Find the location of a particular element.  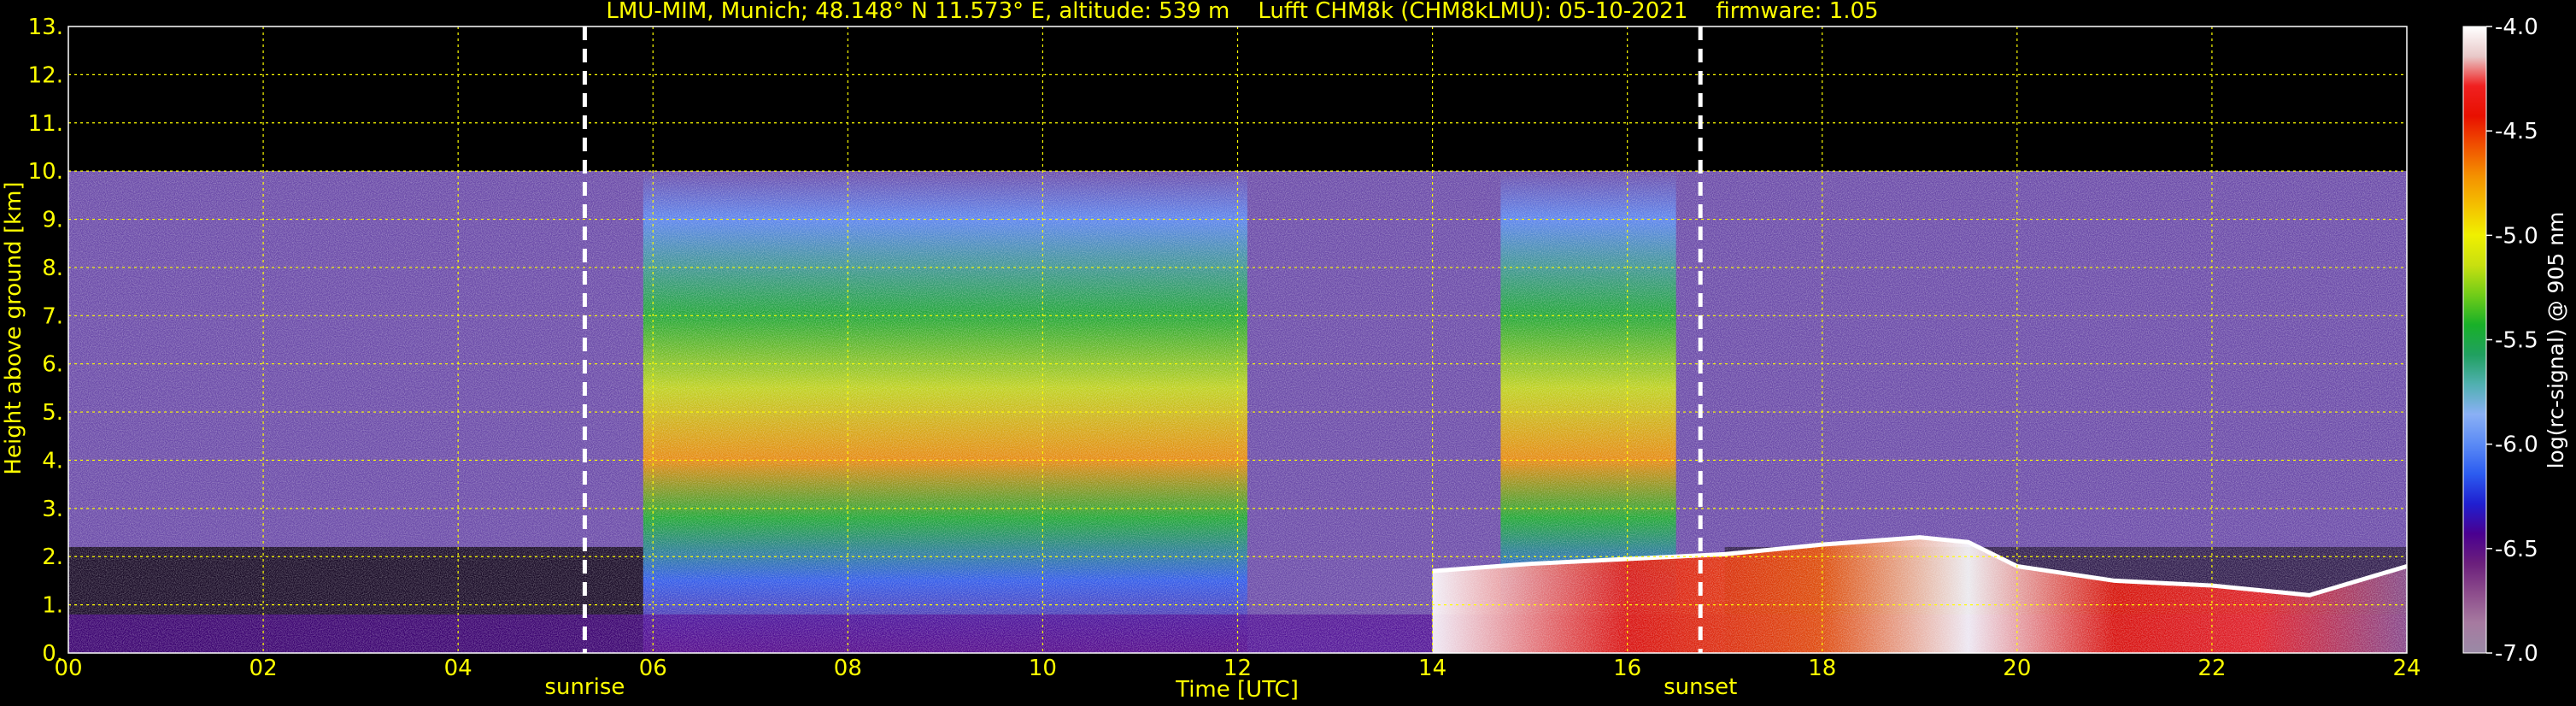

colorbar-tick-label: -5.5 is located at coordinates (2516, 341).